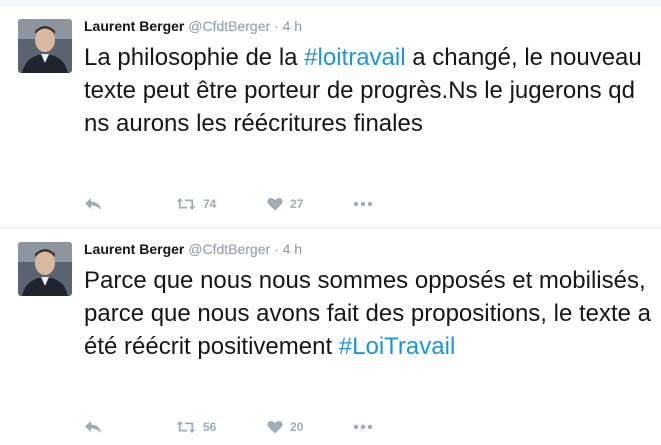 This screenshot has height=445, width=661. Describe the element at coordinates (354, 57) in the screenshot. I see `hashtag-link: #loitravail` at that location.